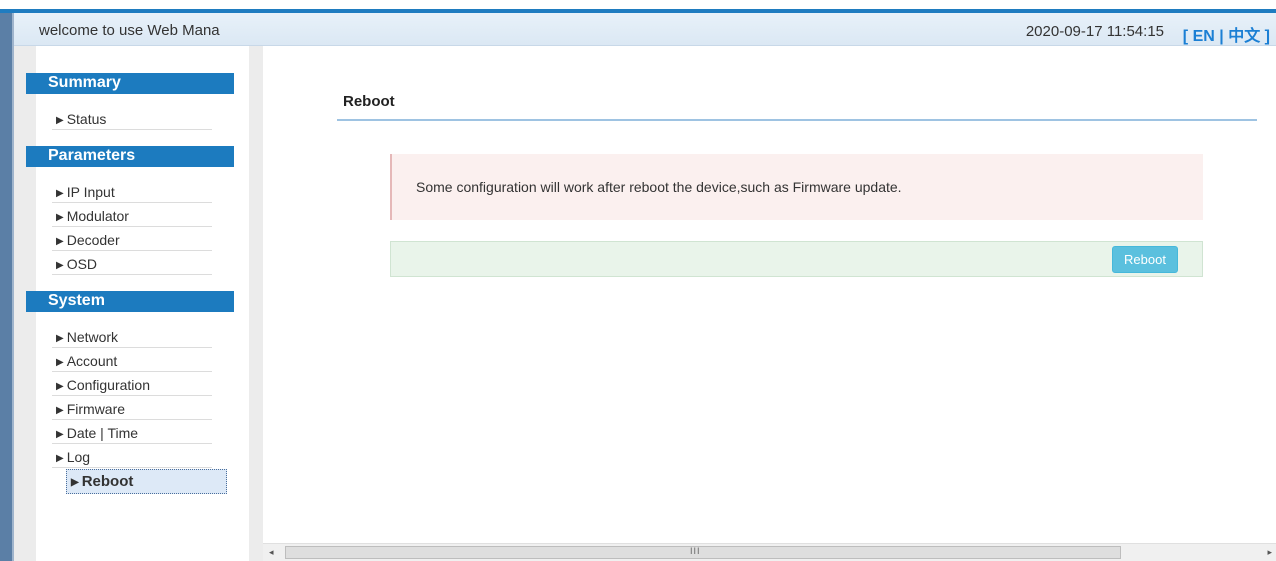 The height and width of the screenshot is (561, 1276). Describe the element at coordinates (369, 101) in the screenshot. I see `page-title: Reboot` at that location.